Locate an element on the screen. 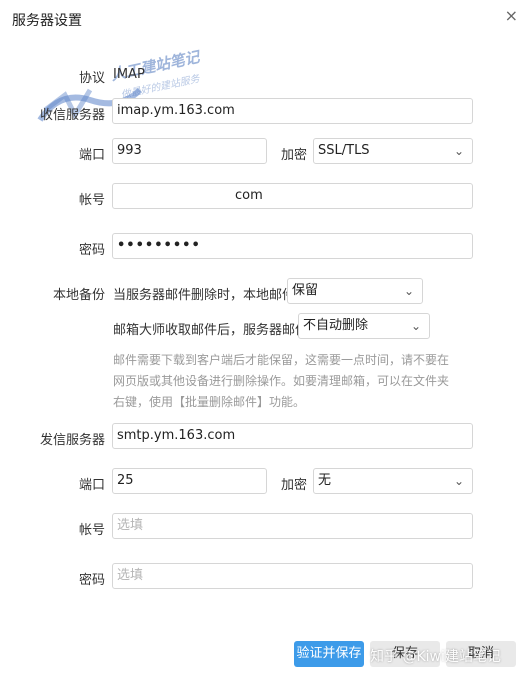 The width and height of the screenshot is (530, 677). verify-save-button: 验证并保存 is located at coordinates (329, 654).